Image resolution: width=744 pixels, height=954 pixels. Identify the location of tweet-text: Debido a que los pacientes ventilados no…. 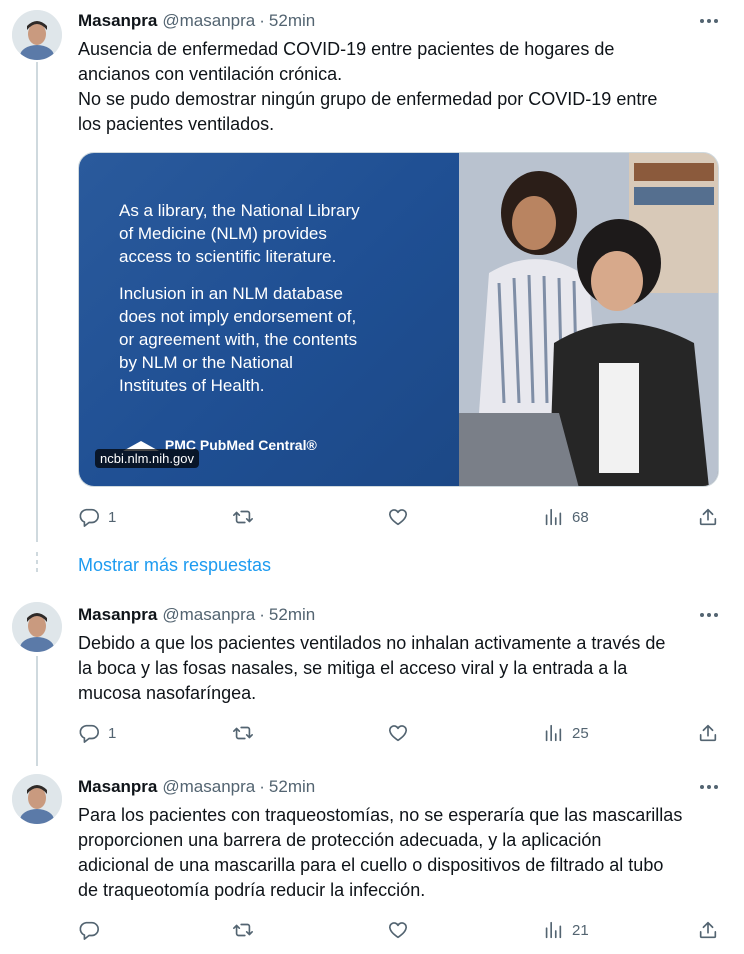
(400, 668).